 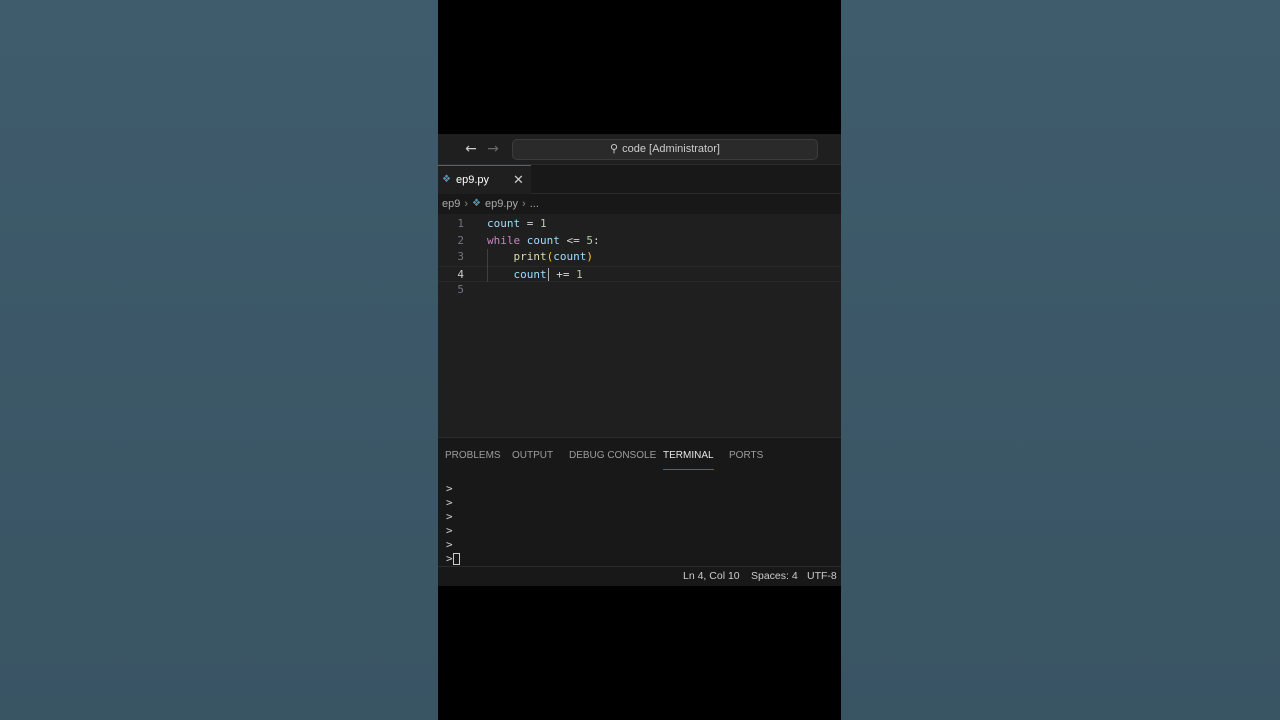 I want to click on code-line: 1 count = 1, so click(x=639, y=224).